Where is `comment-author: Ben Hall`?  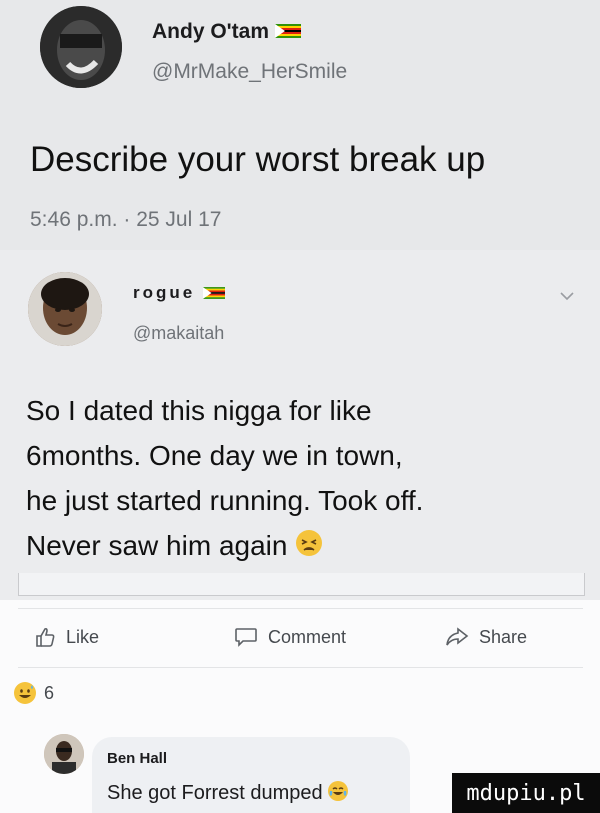 comment-author: Ben Hall is located at coordinates (137, 758).